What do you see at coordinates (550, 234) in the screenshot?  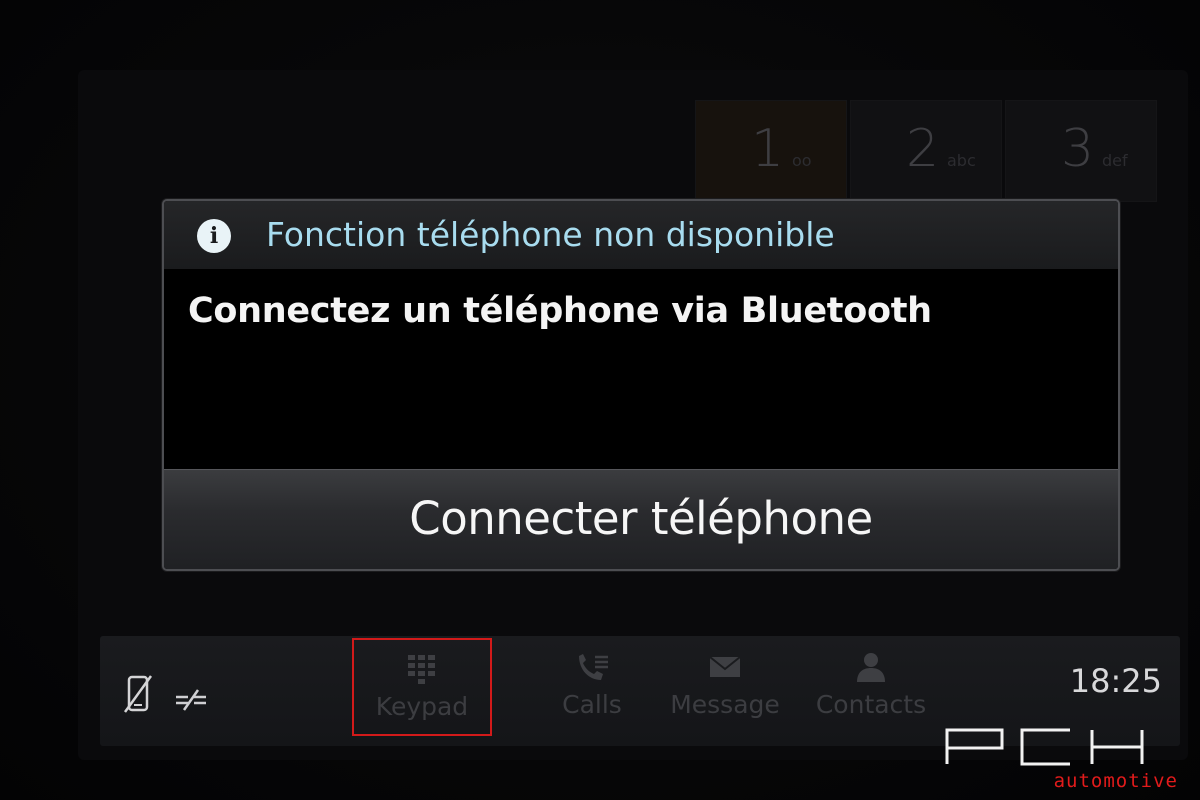 I see `dialog-title: Fonction téléphone non disponible` at bounding box center [550, 234].